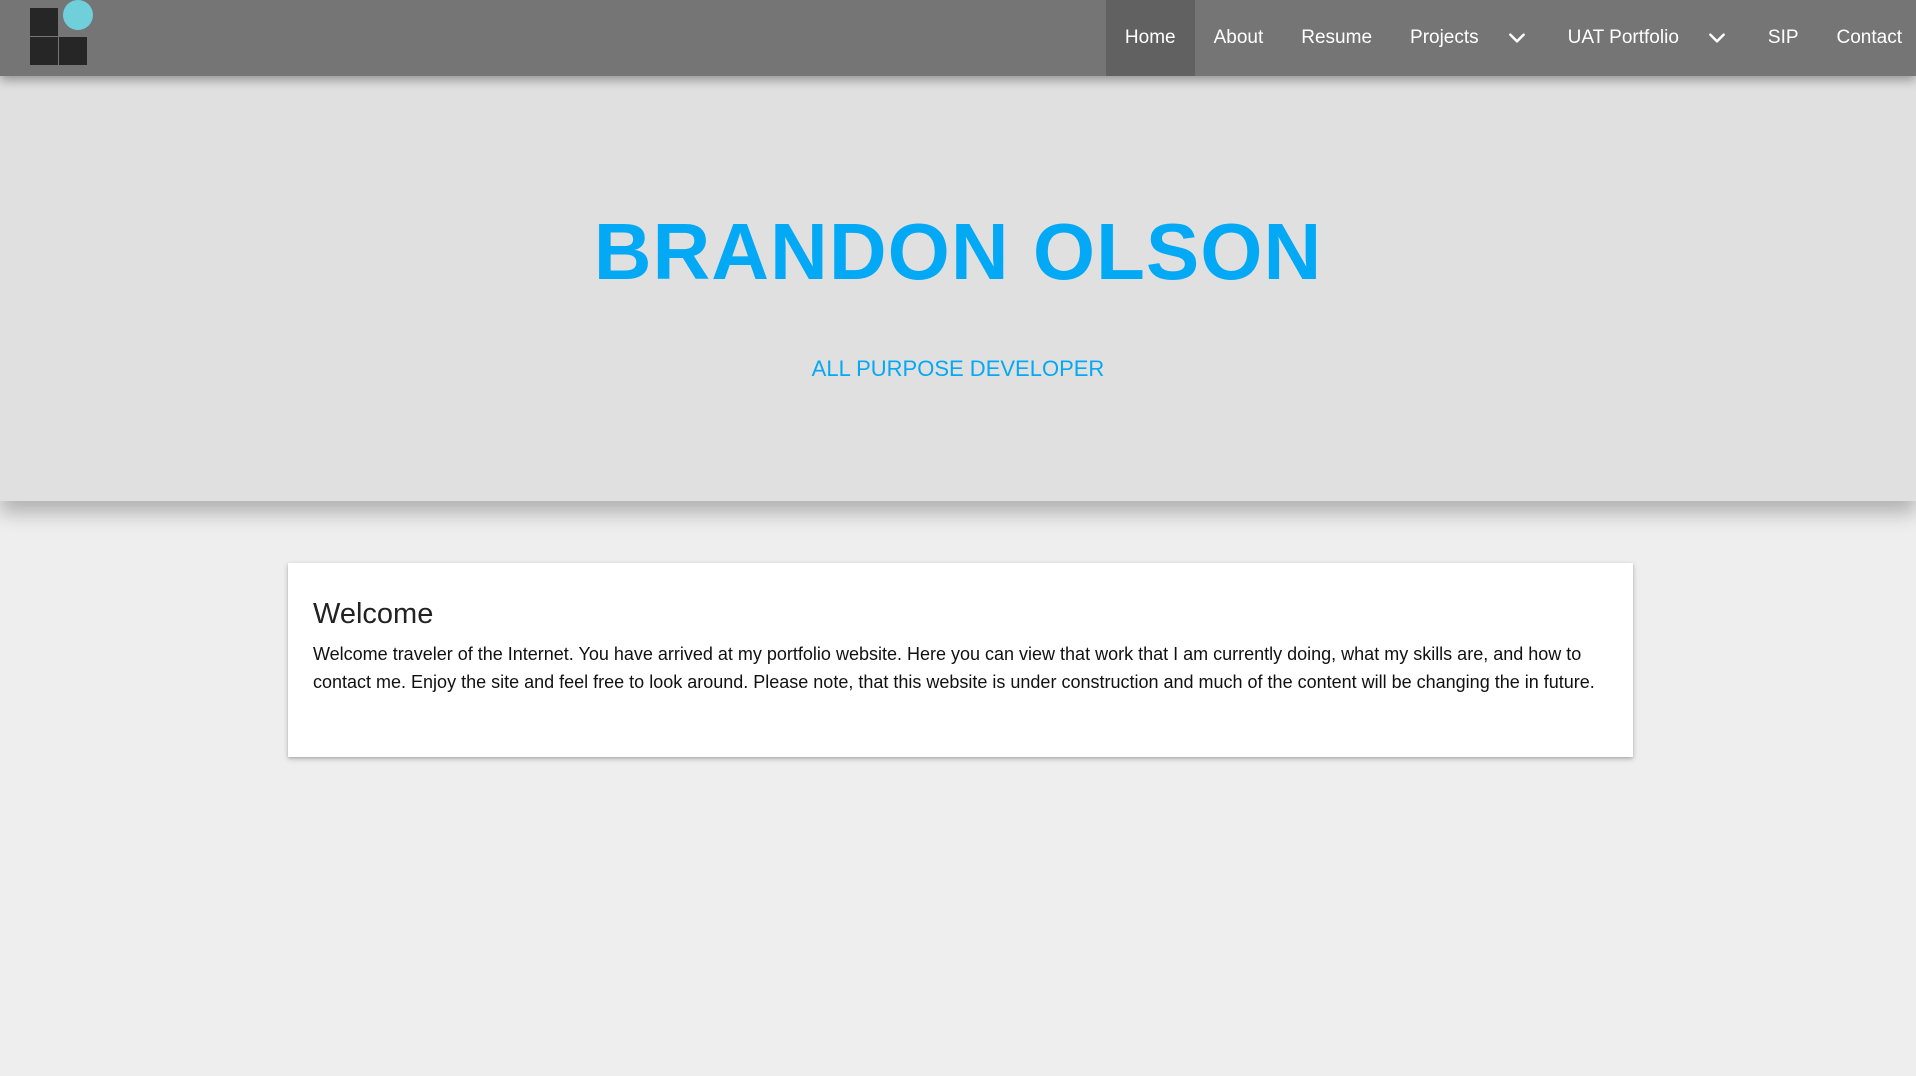 The width and height of the screenshot is (1916, 1076). I want to click on nav-projects-label: Projects, so click(1444, 37).